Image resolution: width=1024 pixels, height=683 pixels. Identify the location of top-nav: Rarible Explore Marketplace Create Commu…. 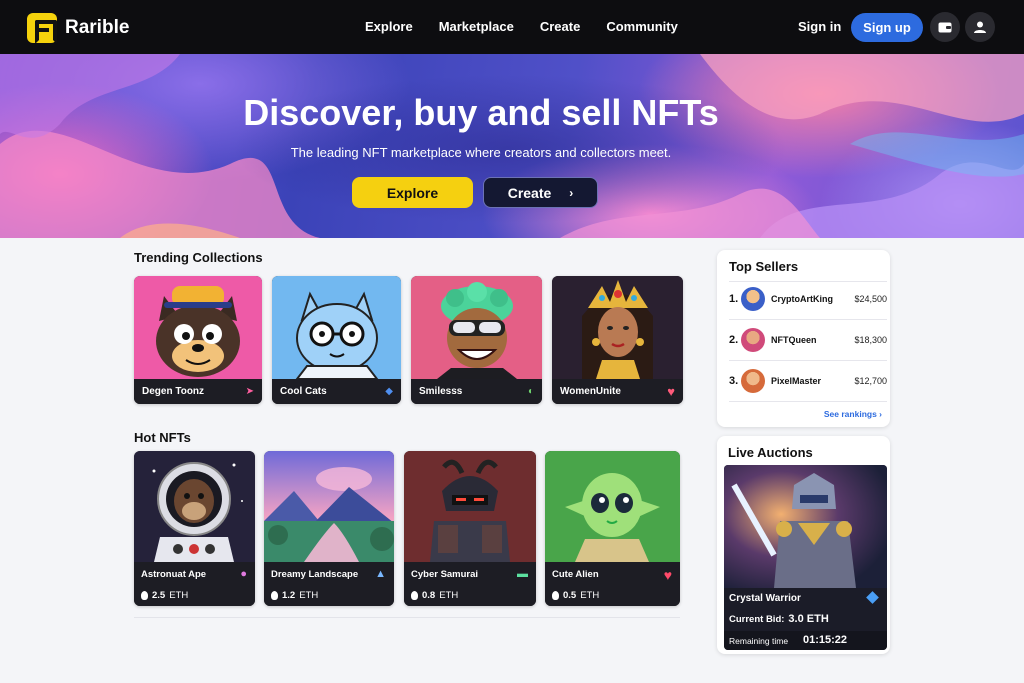
(512, 27).